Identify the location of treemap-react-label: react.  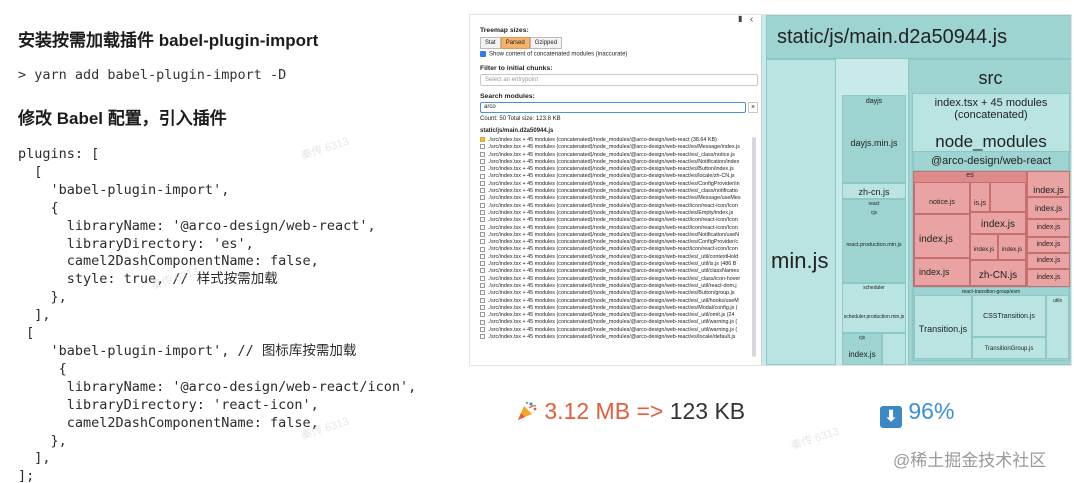
(874, 204).